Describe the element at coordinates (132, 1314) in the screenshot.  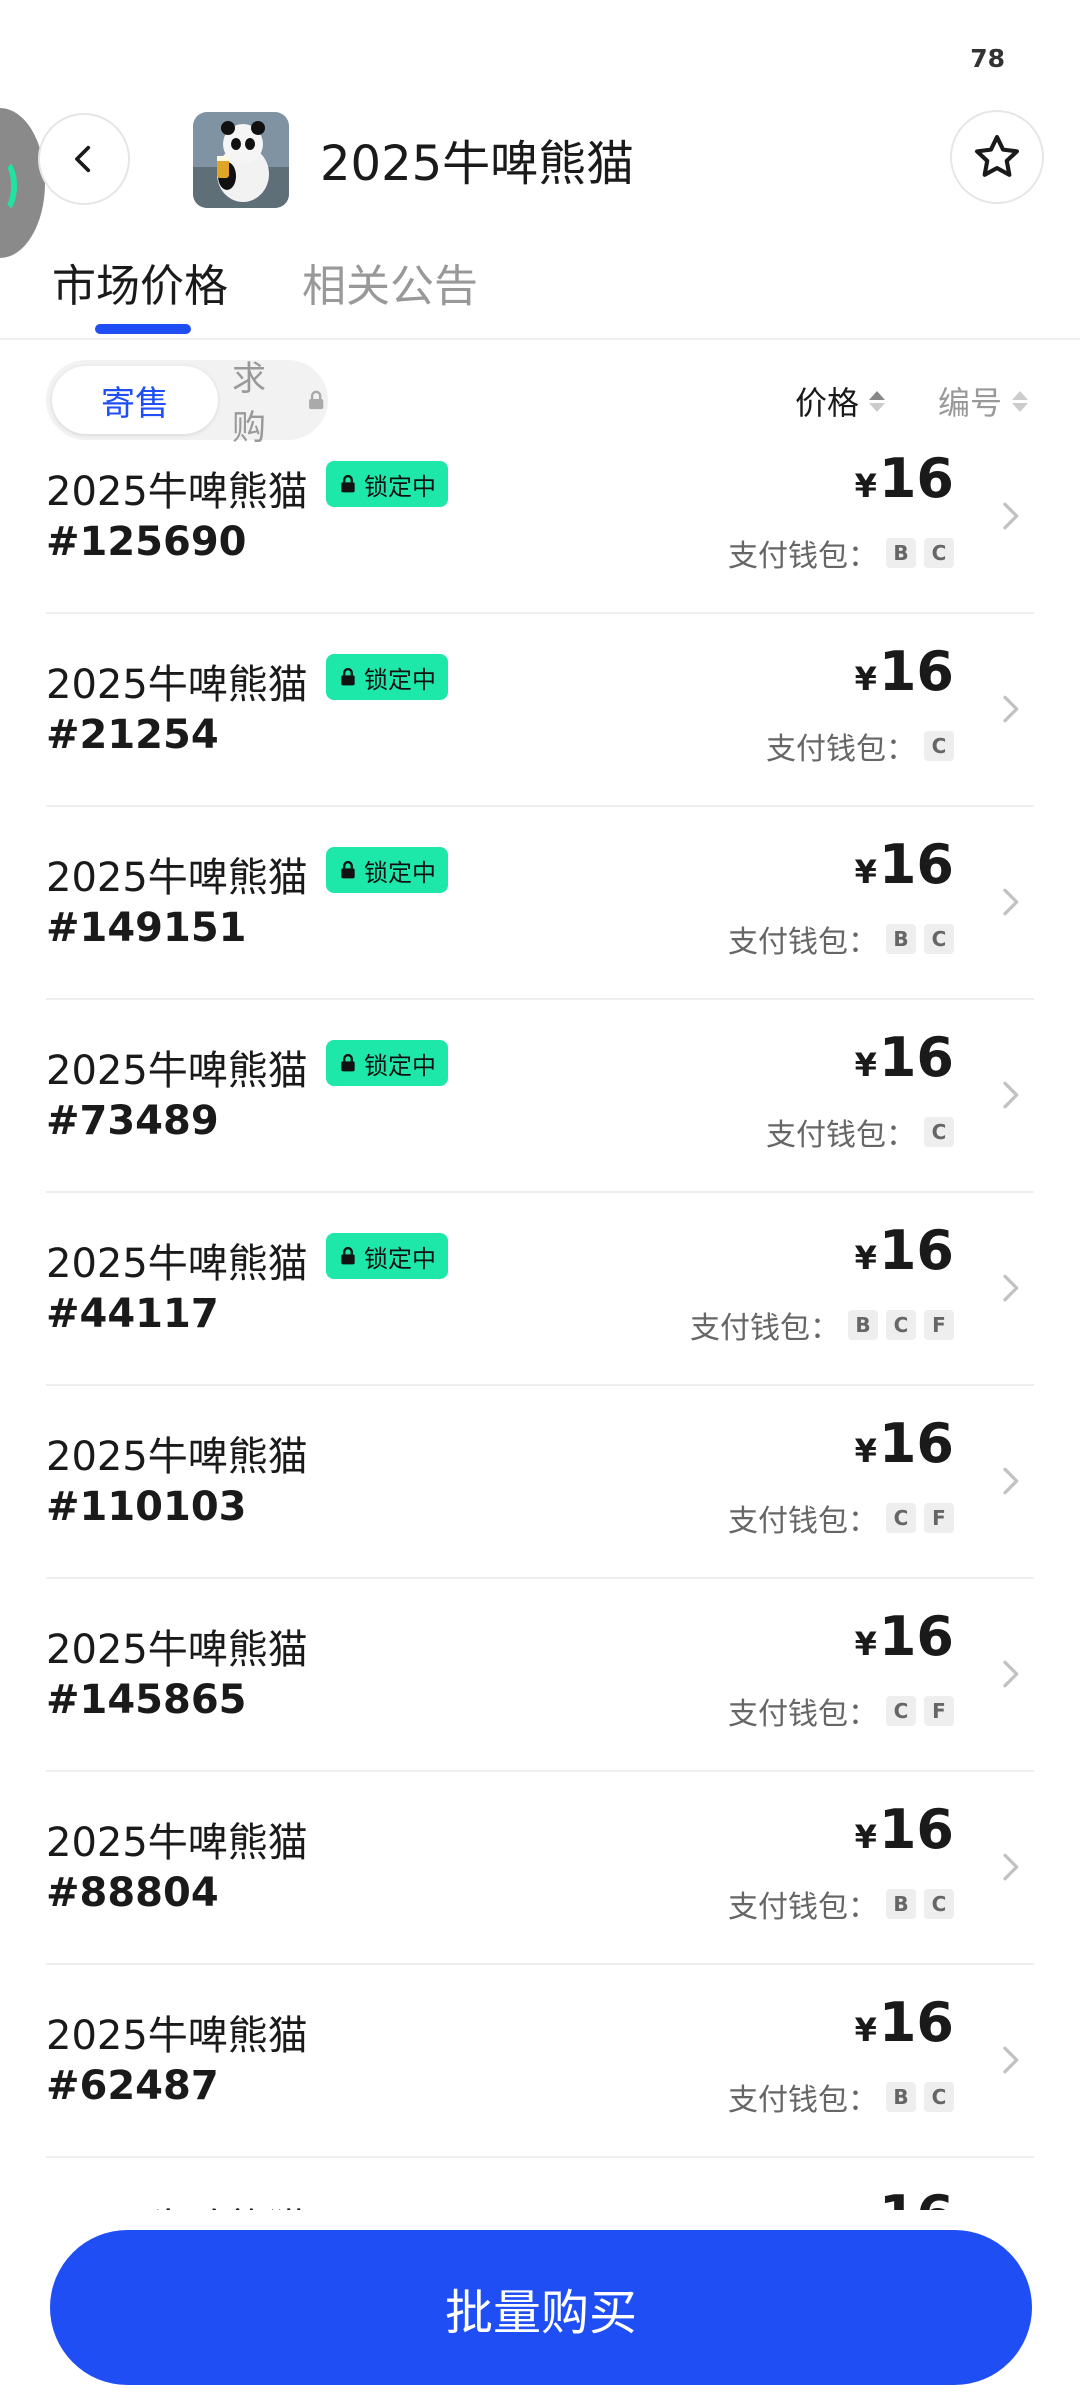
I see `item-serial-number: #44117` at that location.